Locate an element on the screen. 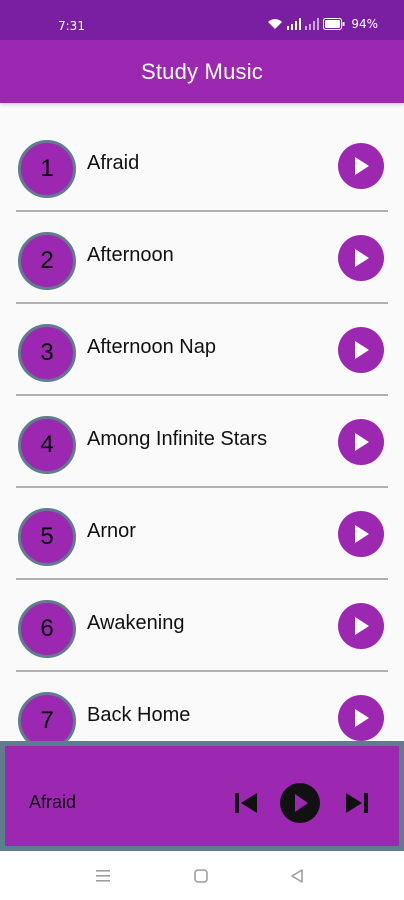 This screenshot has height=900, width=404. track-title: Awakening is located at coordinates (136, 623).